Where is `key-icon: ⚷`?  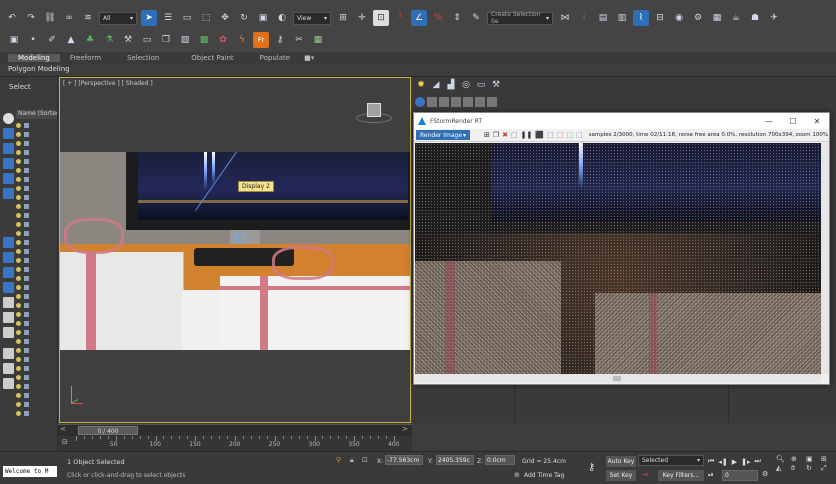
key-icon: ⚷ is located at coordinates (280, 40).